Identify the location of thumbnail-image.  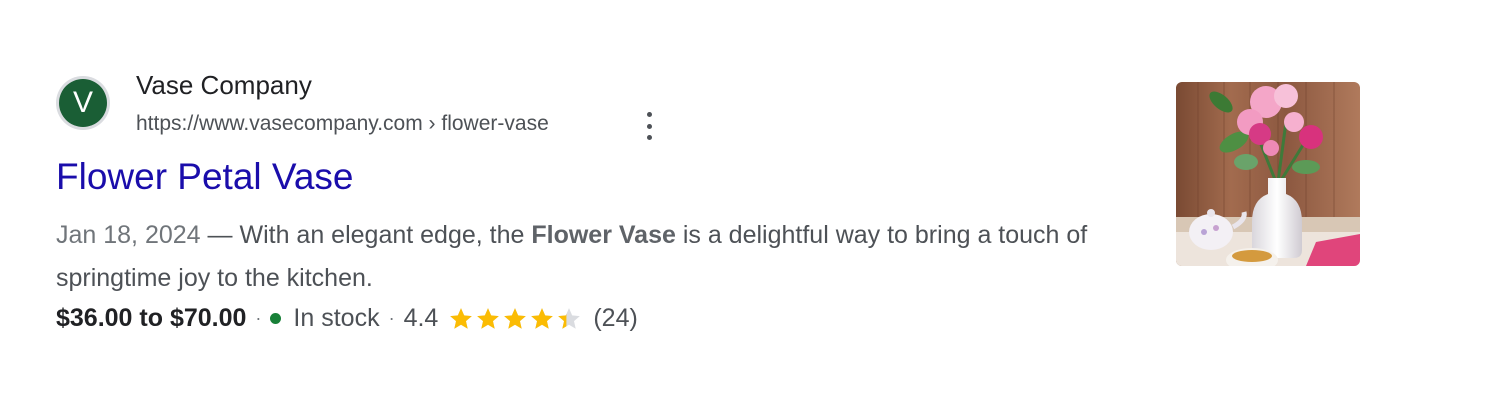
(1268, 174).